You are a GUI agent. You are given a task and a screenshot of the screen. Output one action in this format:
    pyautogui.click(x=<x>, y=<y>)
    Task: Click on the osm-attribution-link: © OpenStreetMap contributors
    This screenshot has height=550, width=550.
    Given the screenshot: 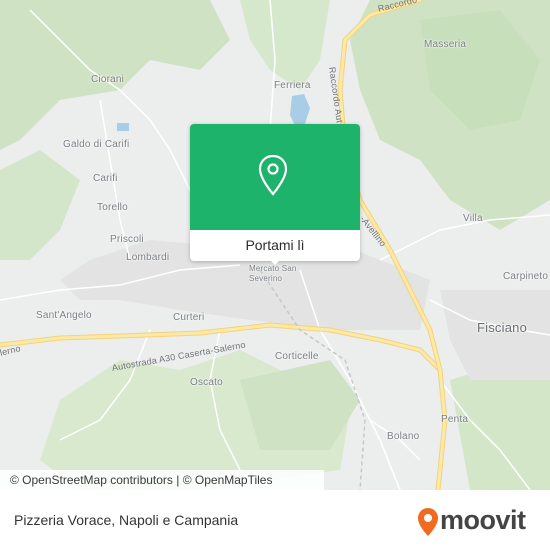 What is the action you would take?
    pyautogui.click(x=91, y=480)
    